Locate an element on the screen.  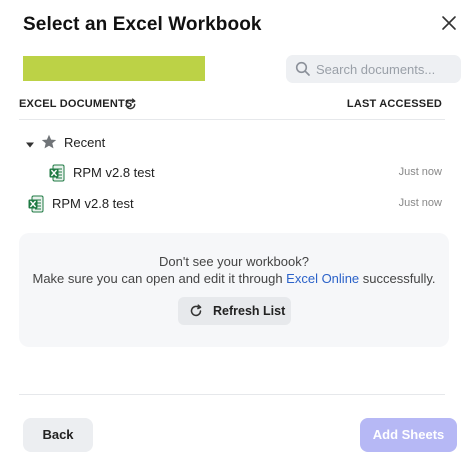
refresh-list-button: Refresh List is located at coordinates (234, 311).